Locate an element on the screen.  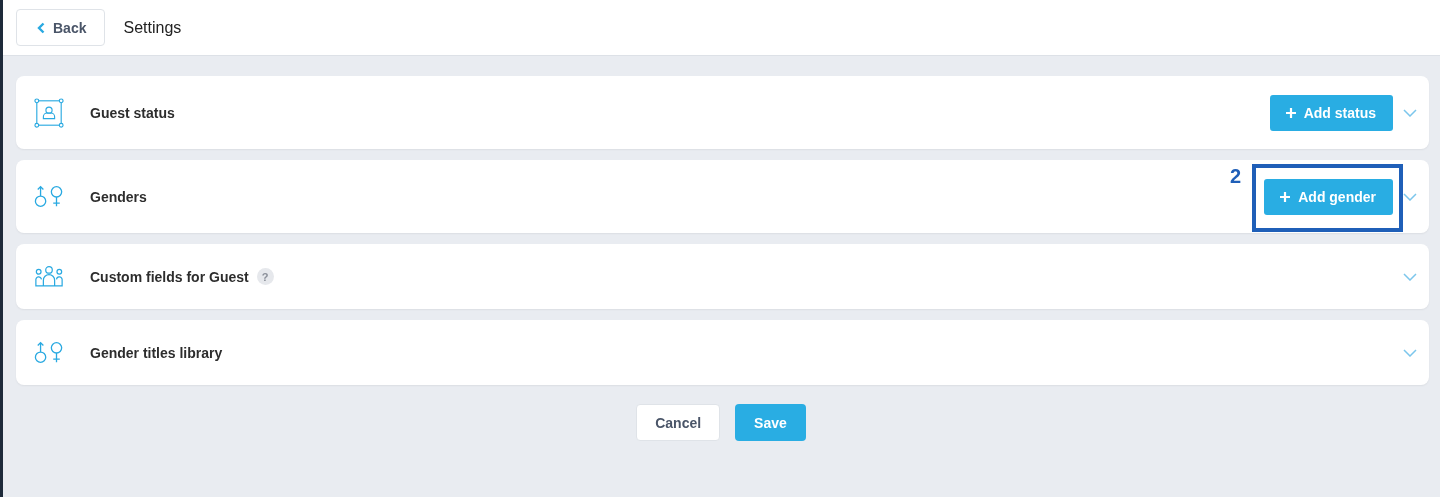
section-title: Guest status is located at coordinates (132, 112).